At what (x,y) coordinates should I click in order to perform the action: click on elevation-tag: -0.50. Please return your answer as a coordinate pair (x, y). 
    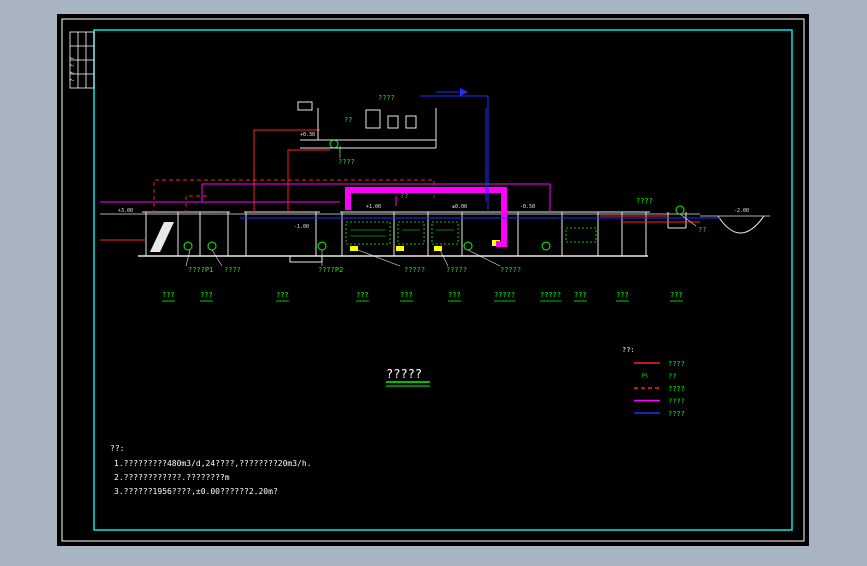
    Looking at the image, I should click on (527, 207).